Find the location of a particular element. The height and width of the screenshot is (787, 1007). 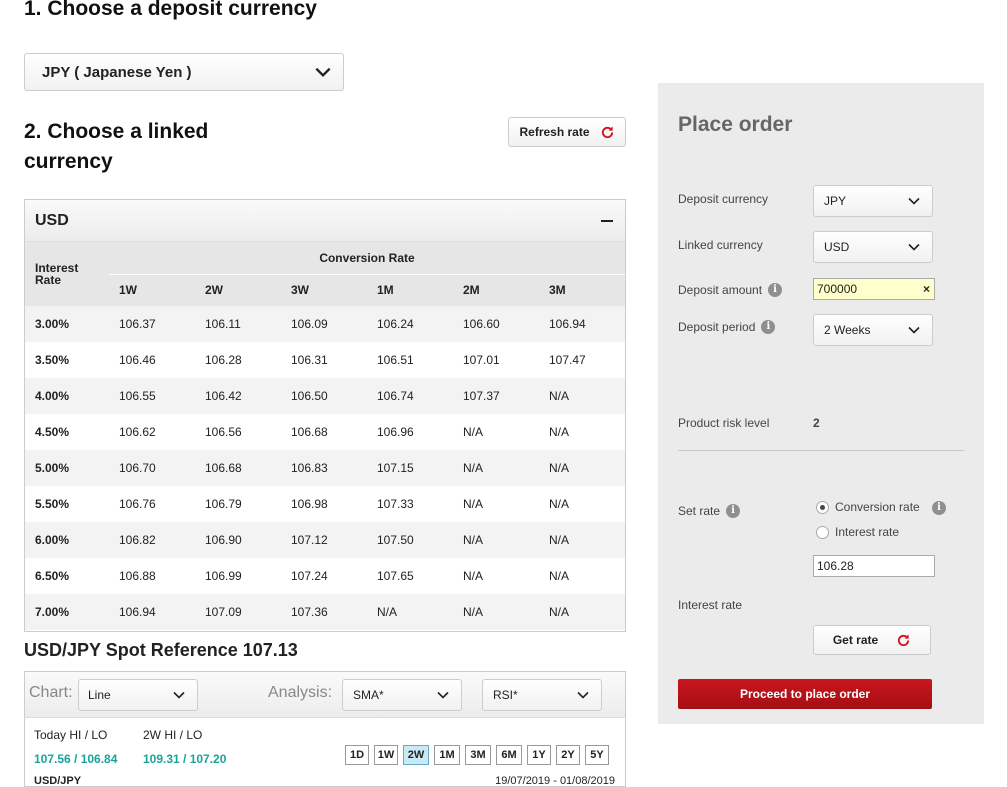

order-deposit-currency-value: JPY is located at coordinates (835, 201).